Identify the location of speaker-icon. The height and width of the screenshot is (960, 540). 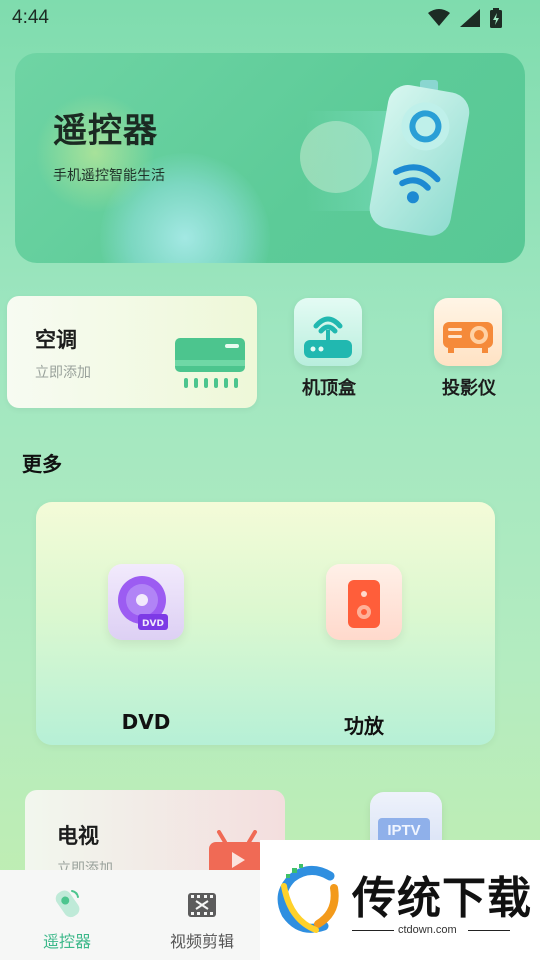
(364, 602).